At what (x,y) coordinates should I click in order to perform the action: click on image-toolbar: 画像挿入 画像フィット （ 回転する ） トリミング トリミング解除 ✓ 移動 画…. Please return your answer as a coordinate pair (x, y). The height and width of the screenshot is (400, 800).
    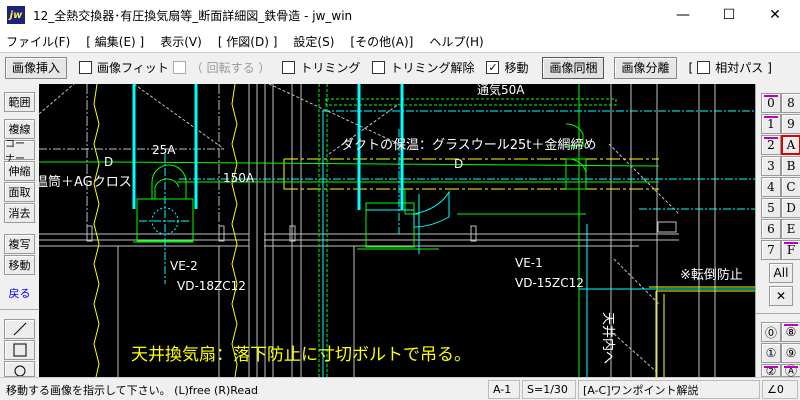
    Looking at the image, I should click on (400, 67).